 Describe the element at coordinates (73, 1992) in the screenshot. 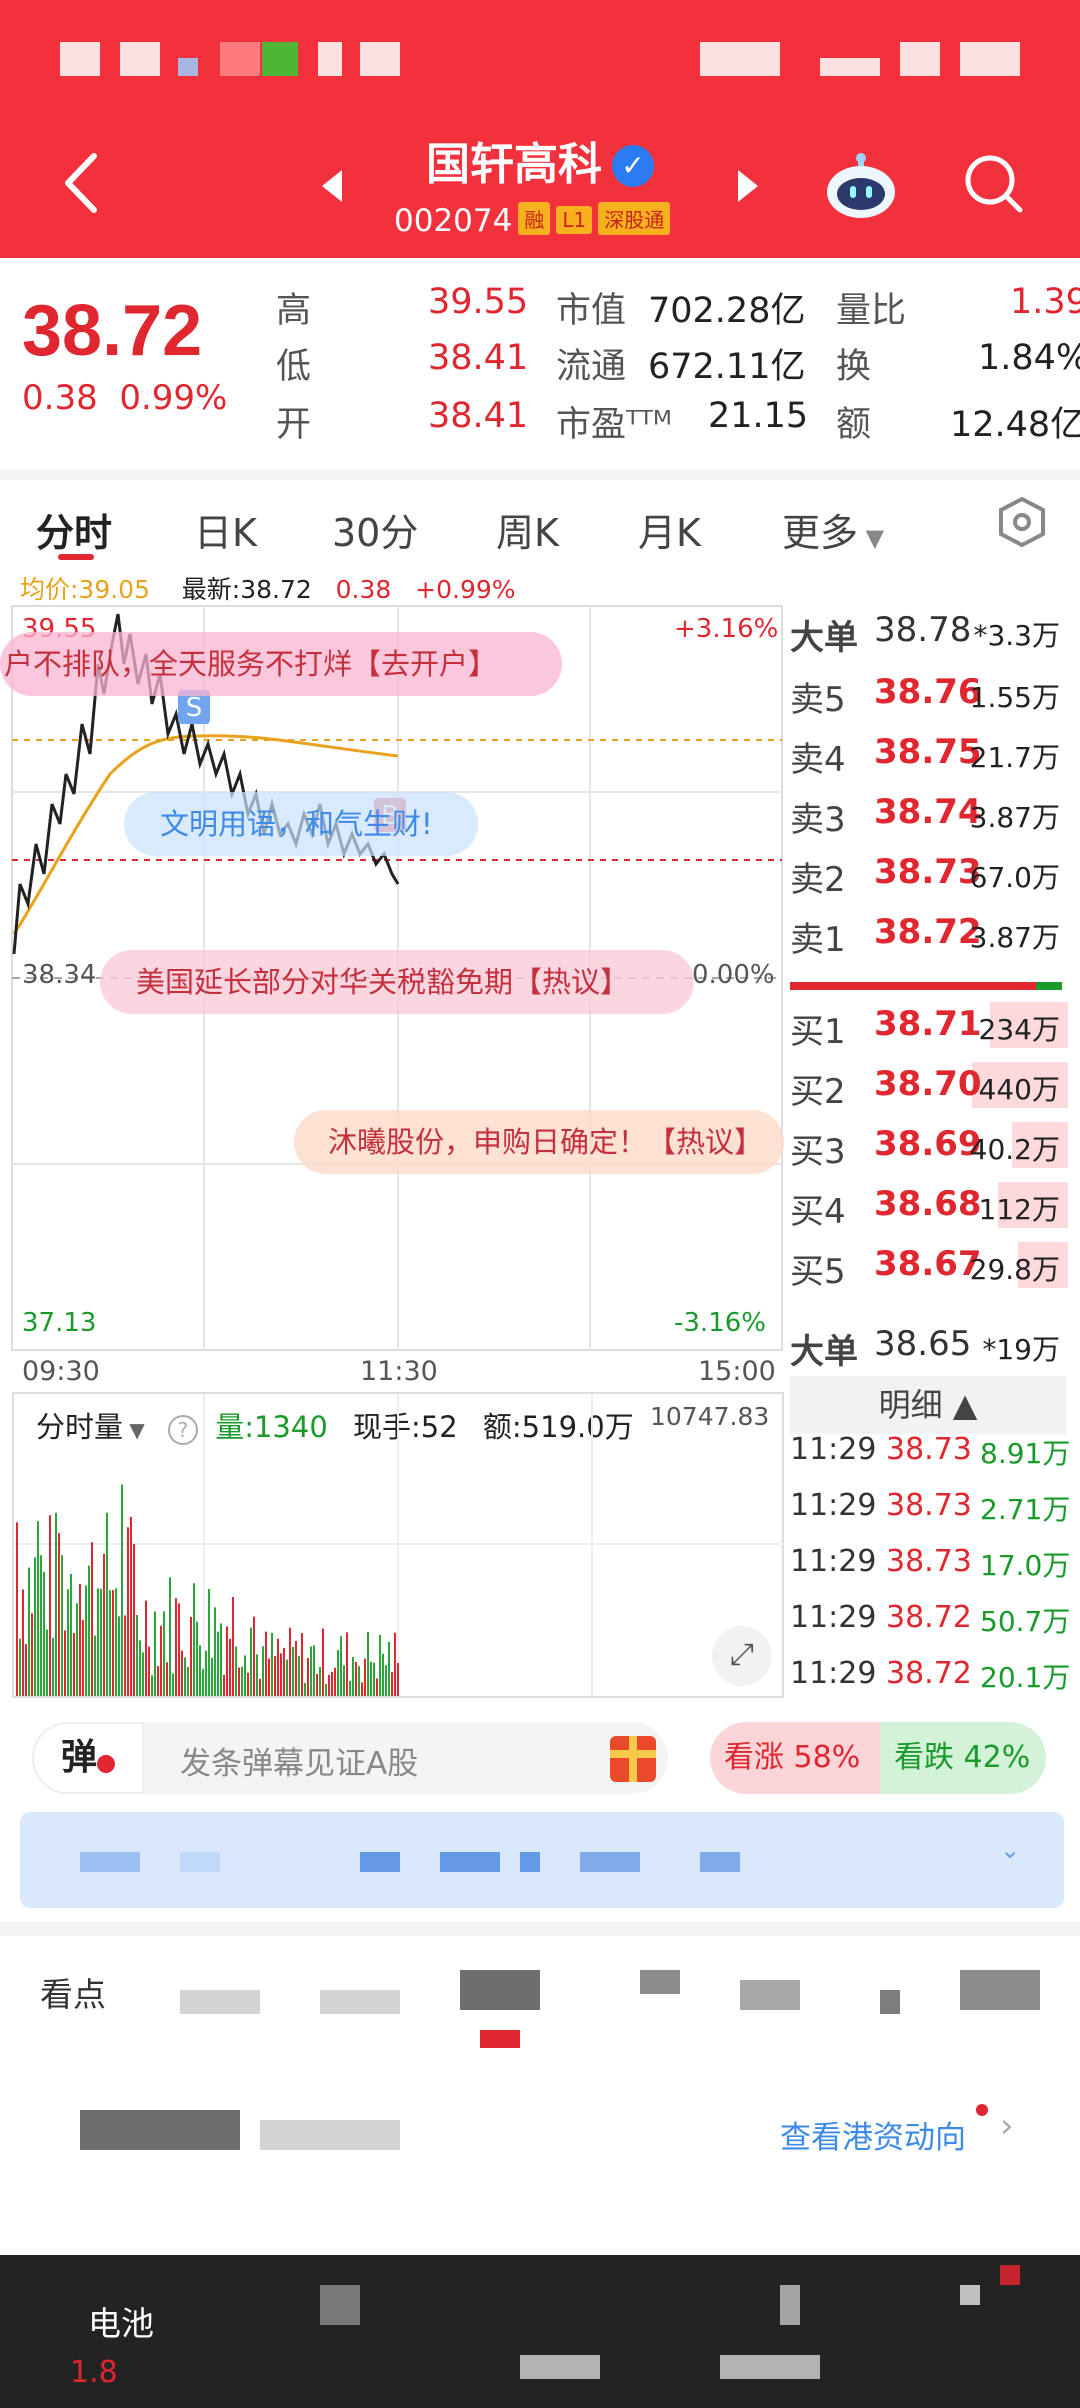

I see `section-label: 看点` at that location.